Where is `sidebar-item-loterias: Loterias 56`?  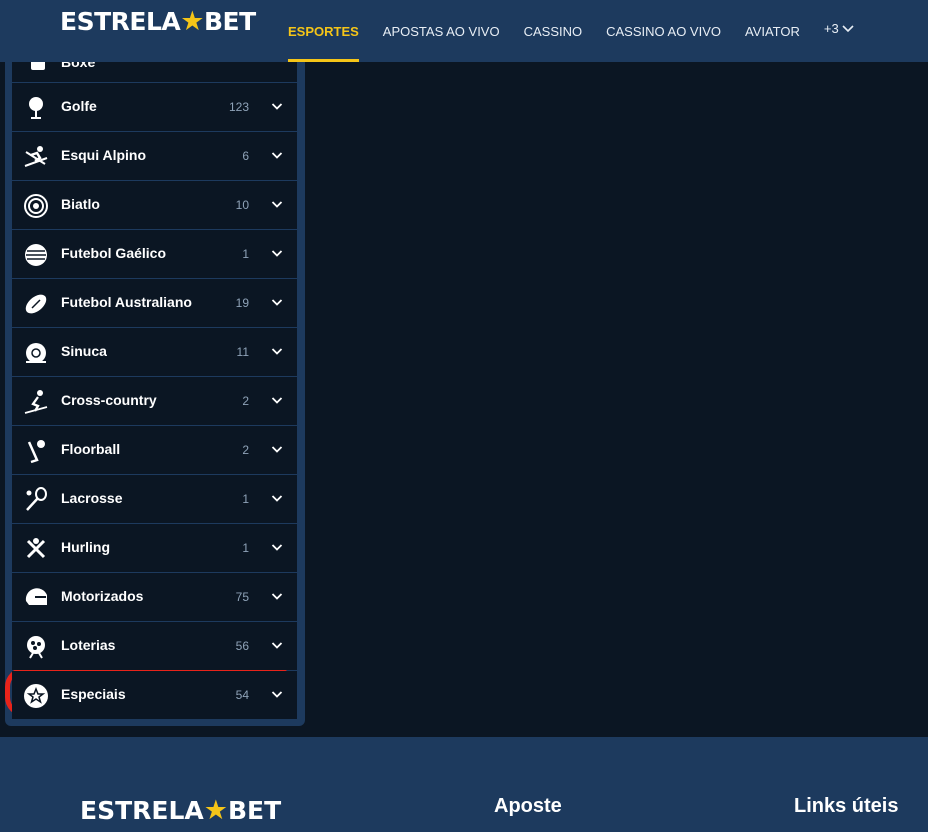 sidebar-item-loterias: Loterias 56 is located at coordinates (154, 646).